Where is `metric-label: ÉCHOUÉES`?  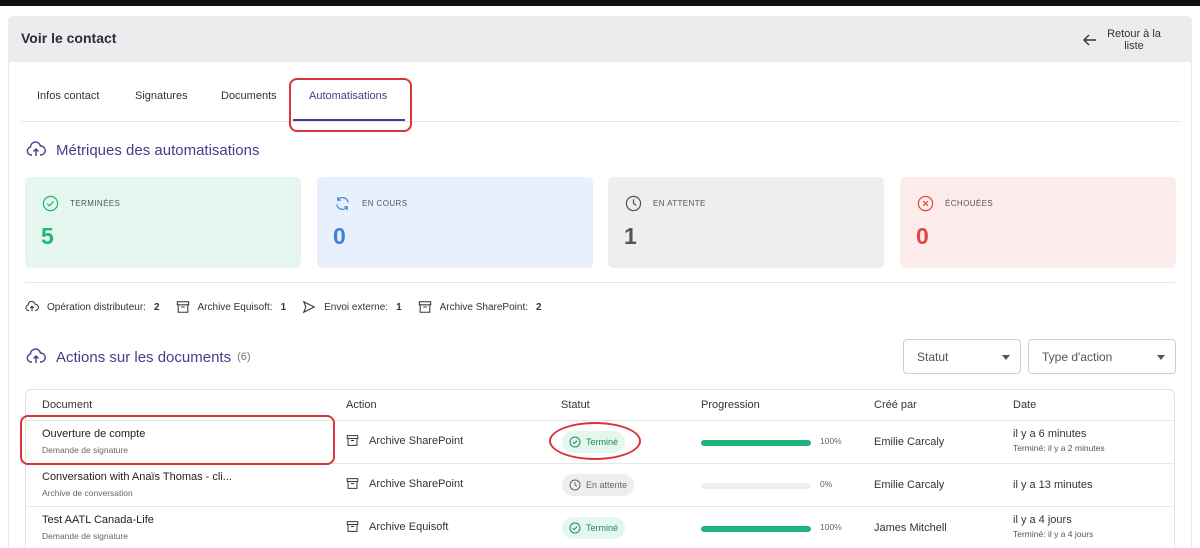 metric-label: ÉCHOUÉES is located at coordinates (969, 203).